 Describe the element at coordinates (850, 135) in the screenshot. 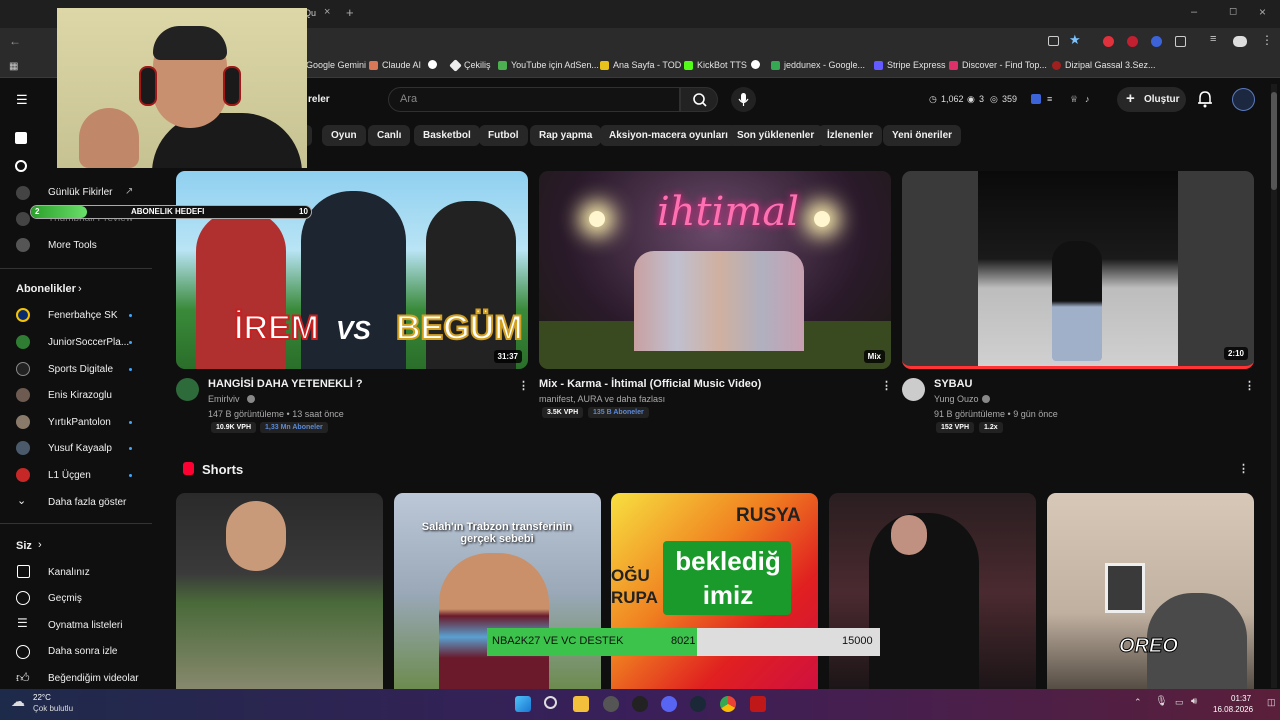

I see `chip-izlenenler: İzlenenler` at that location.